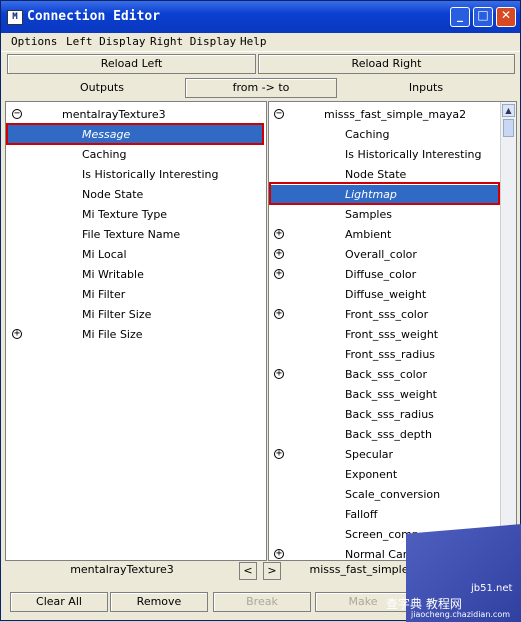 This screenshot has width=521, height=622. I want to click on list-item: Diffuse_weight, so click(385, 295).